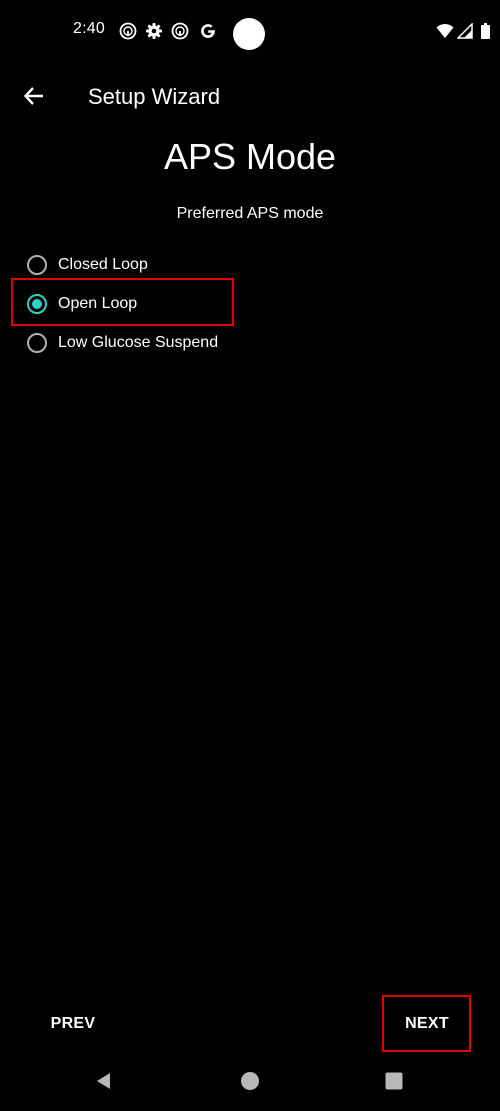 The image size is (500, 1111). What do you see at coordinates (103, 264) in the screenshot?
I see `radio-label: Closed Loop` at bounding box center [103, 264].